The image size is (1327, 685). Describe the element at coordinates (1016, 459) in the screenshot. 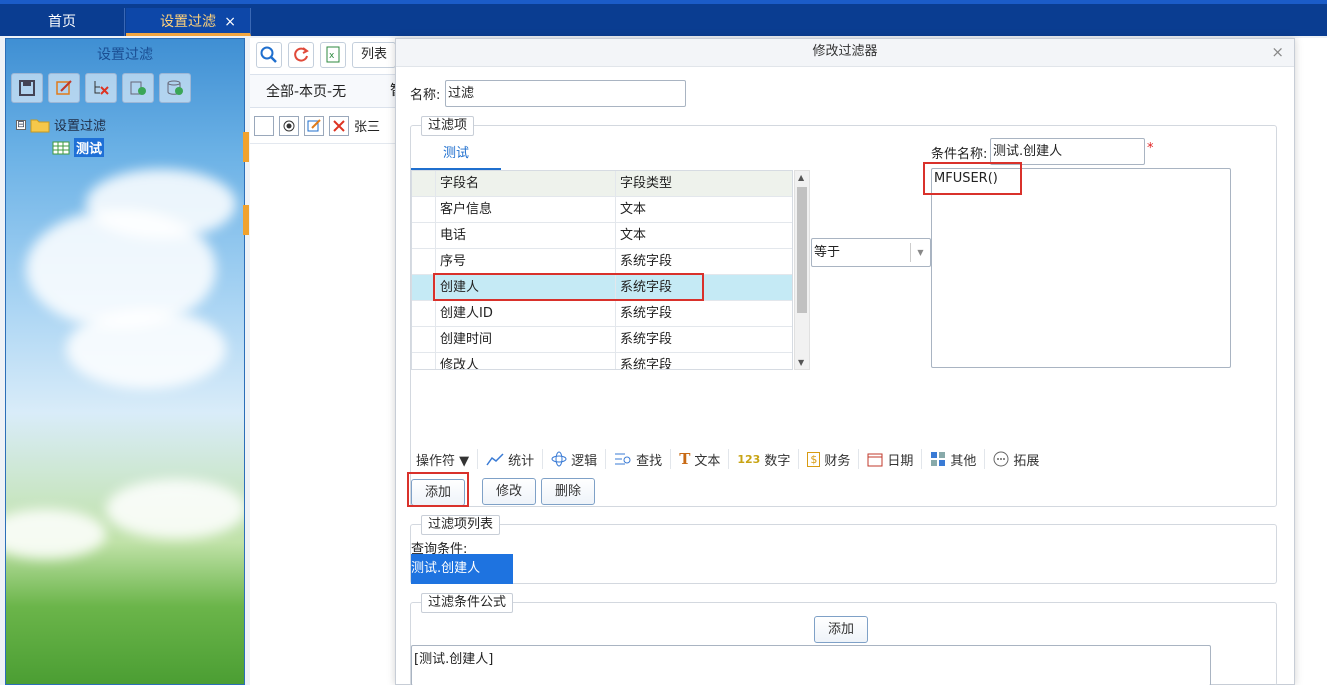

I see `extension-menu: 拓展` at that location.